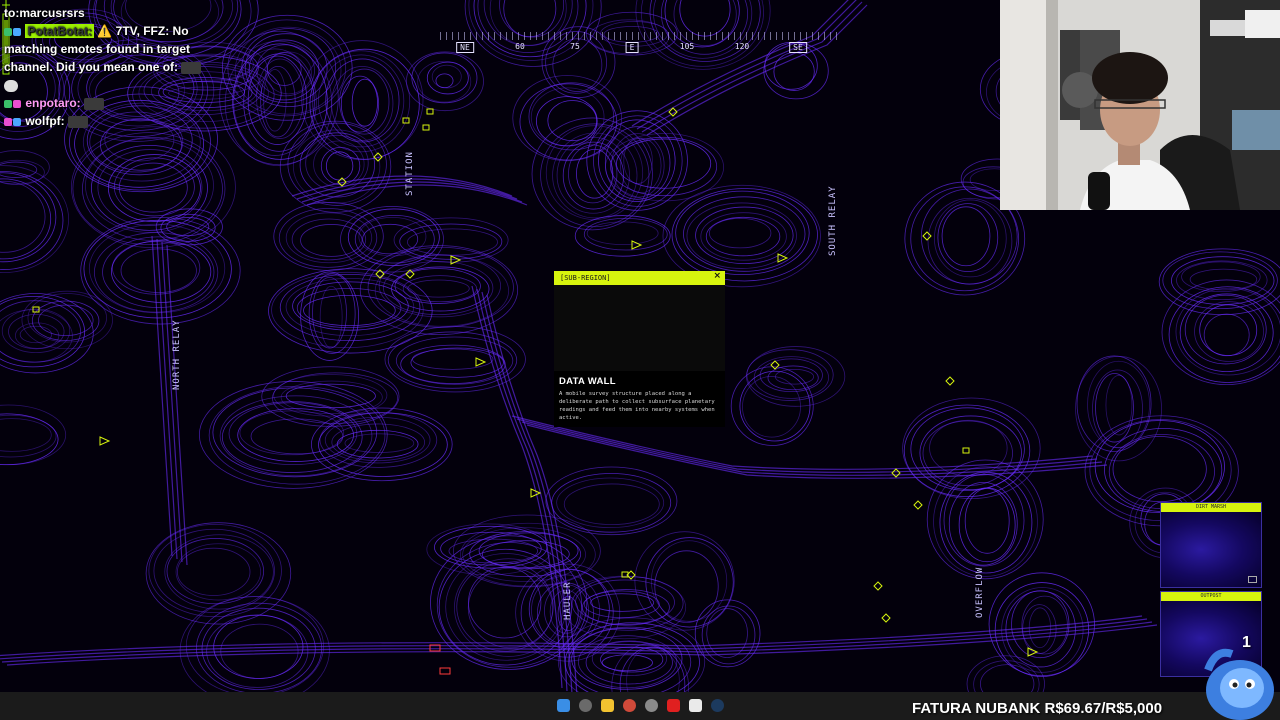 The image size is (1280, 720). Describe the element at coordinates (687, 46) in the screenshot. I see `compass-label-105: 105` at that location.